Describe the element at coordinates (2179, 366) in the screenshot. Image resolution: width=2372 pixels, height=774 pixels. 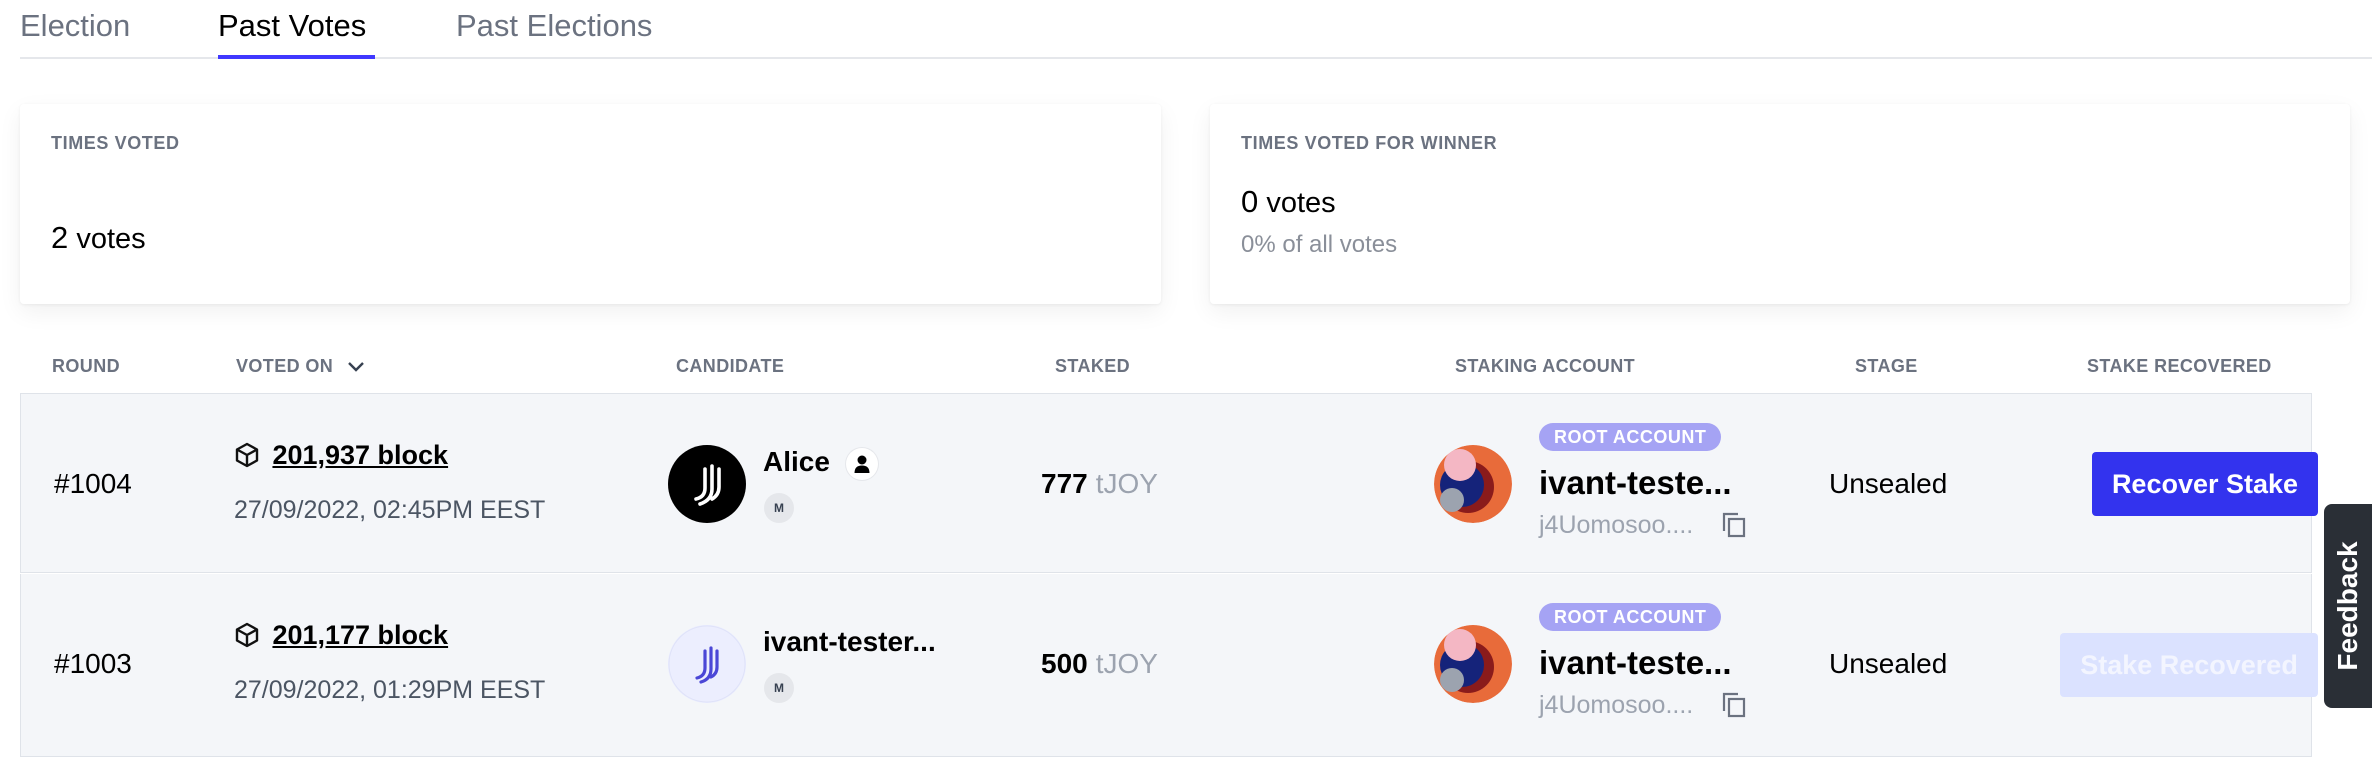
I see `header-stake-recovered: STAKE RECOVERED` at that location.